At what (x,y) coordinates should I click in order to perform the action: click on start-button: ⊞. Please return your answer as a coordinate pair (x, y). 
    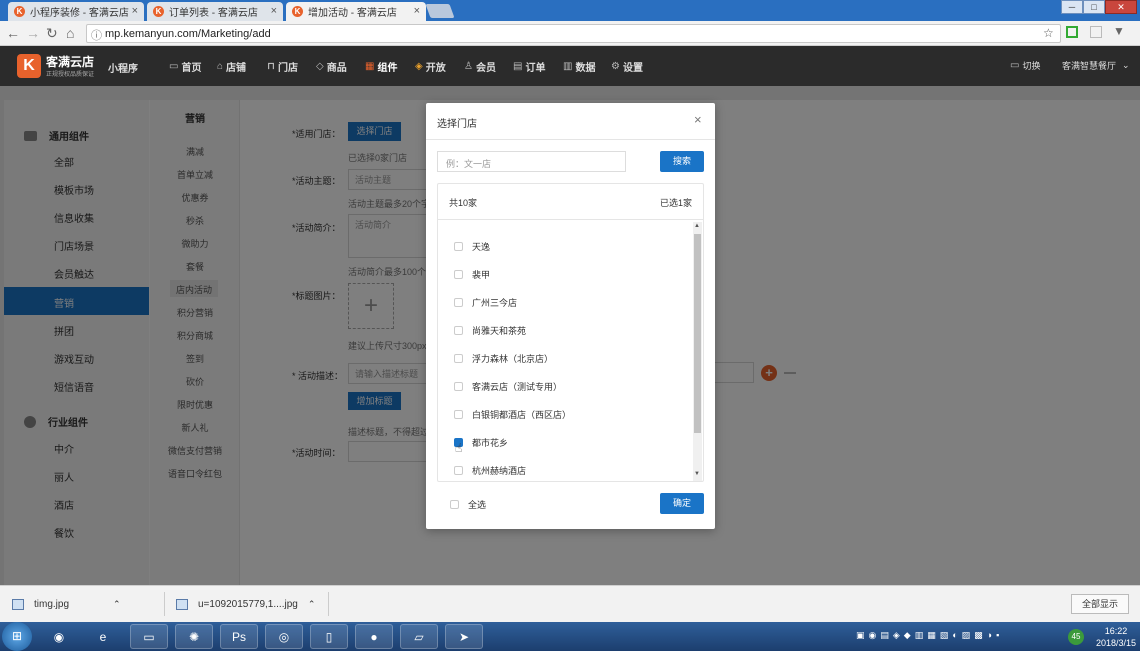
    Looking at the image, I should click on (17, 636).